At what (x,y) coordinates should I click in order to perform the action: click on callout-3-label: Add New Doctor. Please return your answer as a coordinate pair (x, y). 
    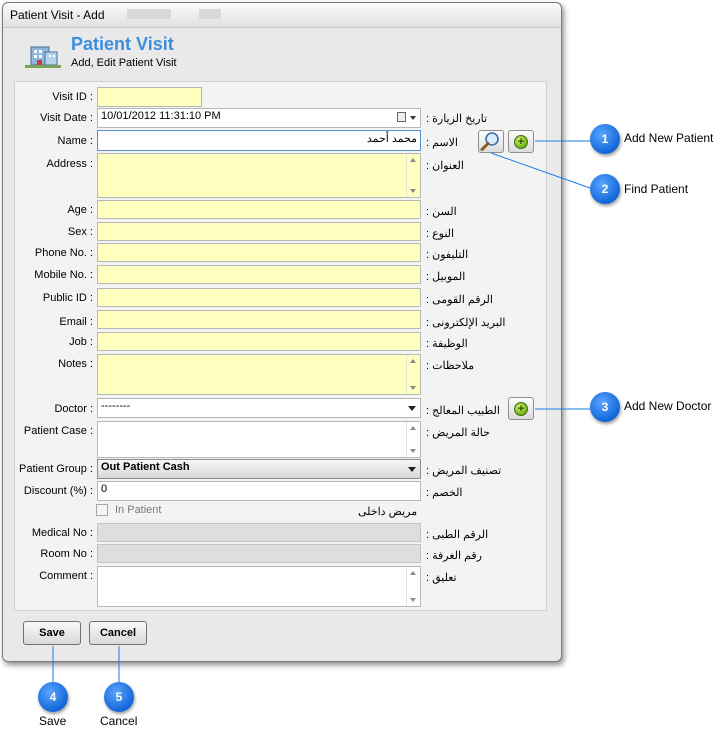
    Looking at the image, I should click on (668, 406).